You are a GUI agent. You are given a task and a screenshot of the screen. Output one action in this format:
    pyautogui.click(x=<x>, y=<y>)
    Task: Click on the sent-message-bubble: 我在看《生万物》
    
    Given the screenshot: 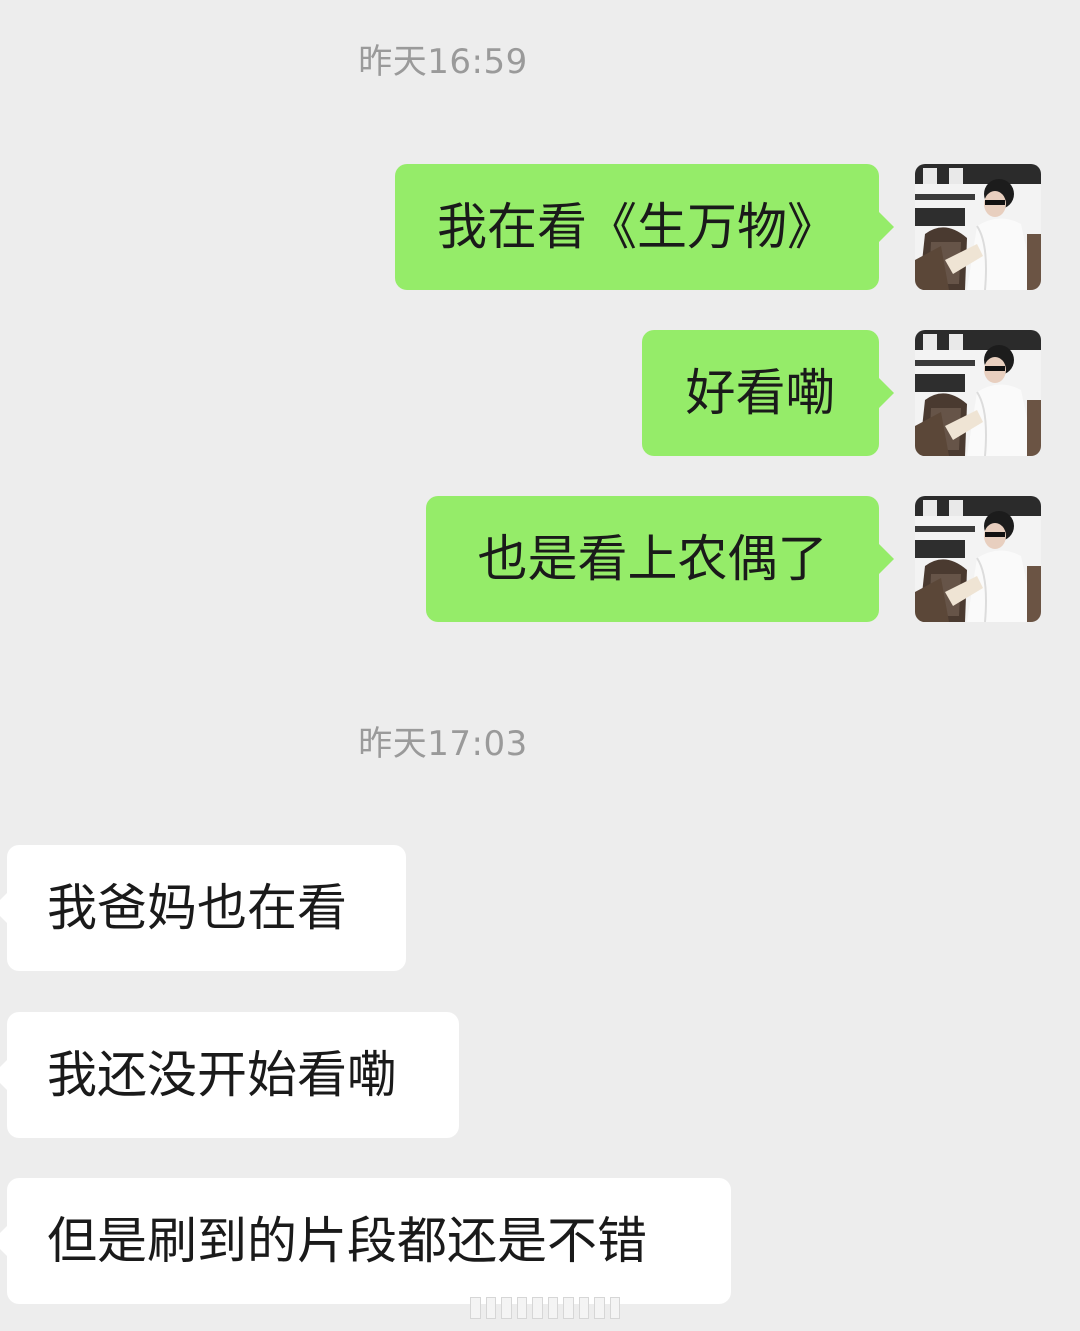 What is the action you would take?
    pyautogui.click(x=644, y=227)
    